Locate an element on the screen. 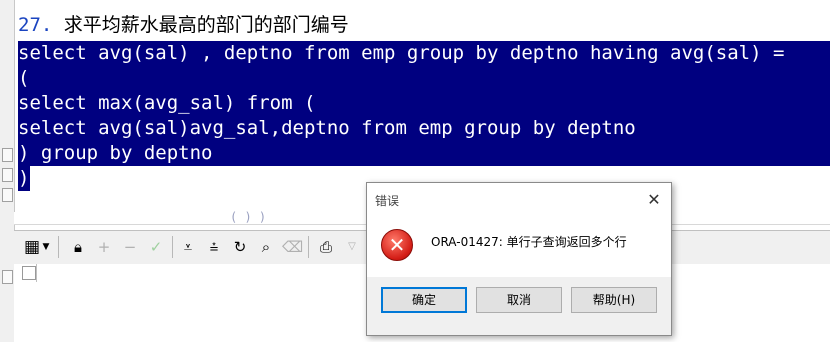 This screenshot has width=830, height=342. ok-button: 确定 is located at coordinates (424, 300).